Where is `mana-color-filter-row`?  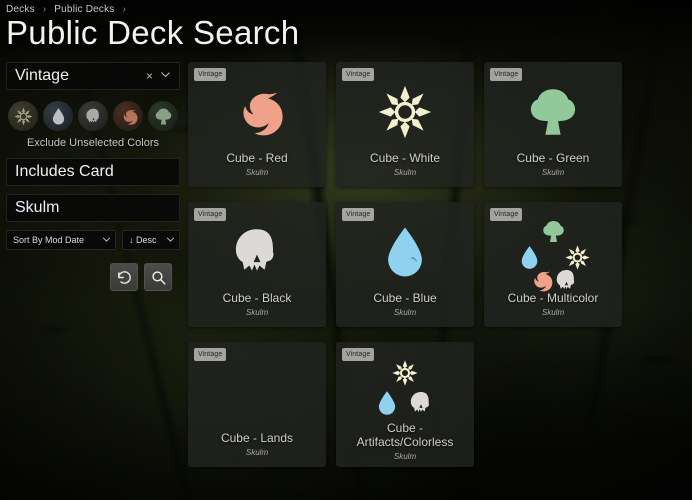
mana-color-filter-row is located at coordinates (93, 114).